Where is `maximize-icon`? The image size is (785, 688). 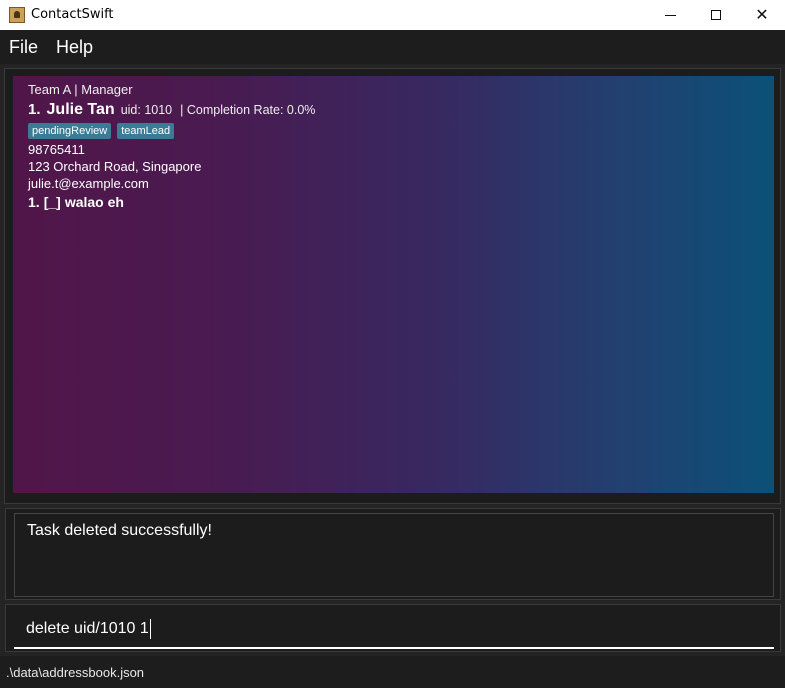 maximize-icon is located at coordinates (716, 15).